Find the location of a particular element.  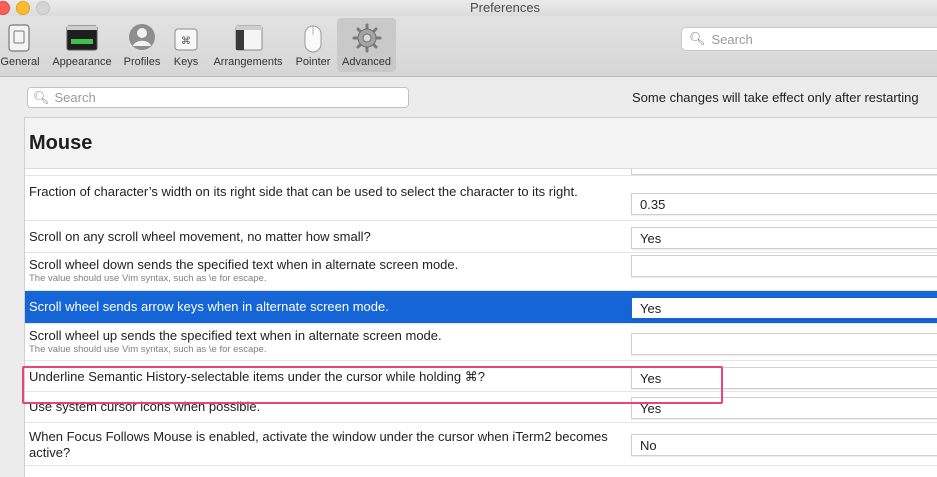

tab-arrangements: Arrangements is located at coordinates (248, 45).